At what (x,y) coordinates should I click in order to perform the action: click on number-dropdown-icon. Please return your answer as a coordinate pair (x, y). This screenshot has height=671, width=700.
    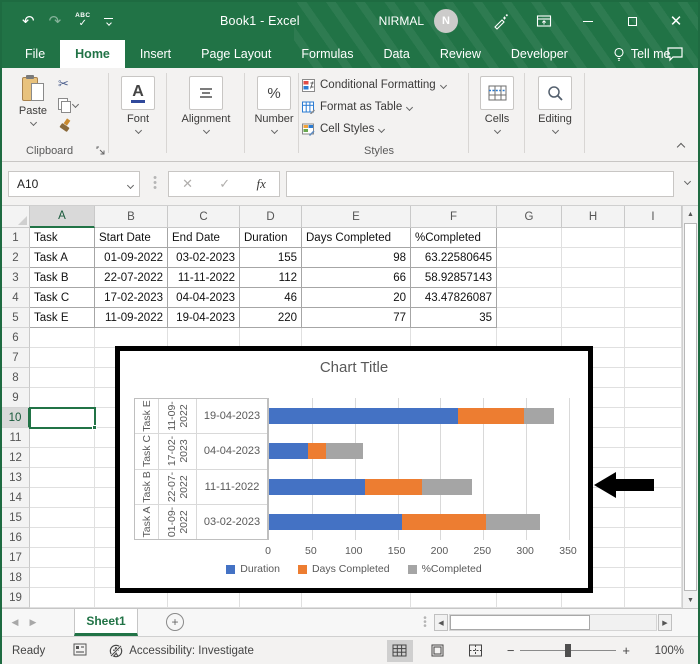
    Looking at the image, I should click on (274, 130).